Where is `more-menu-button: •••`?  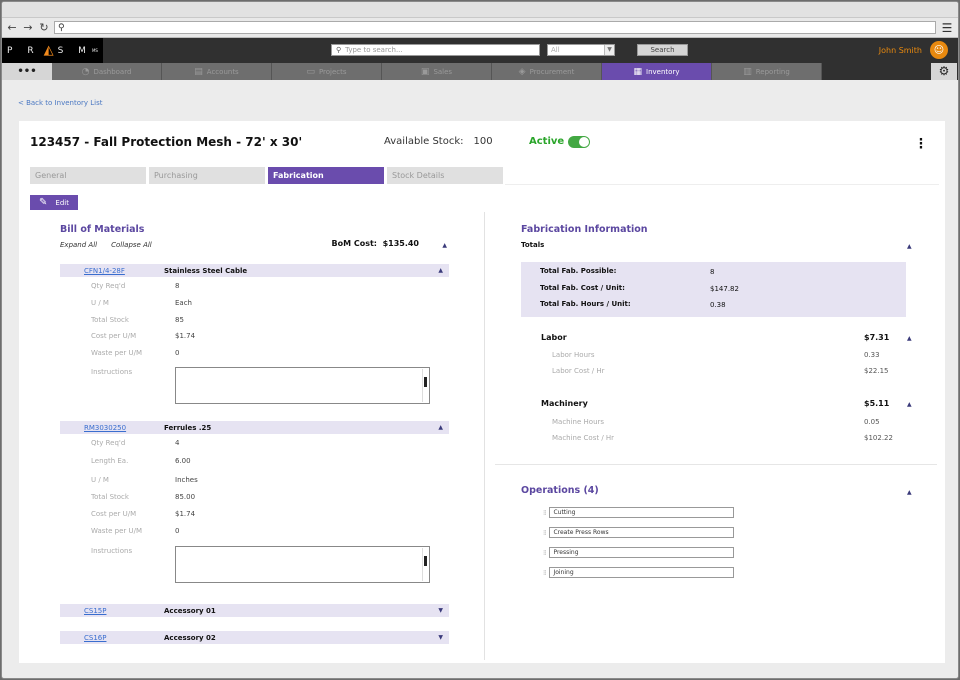
more-menu-button: ••• is located at coordinates (27, 71).